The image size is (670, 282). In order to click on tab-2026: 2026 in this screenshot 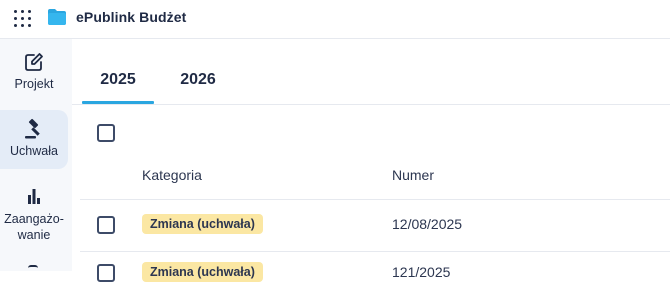, I will do `click(198, 80)`.